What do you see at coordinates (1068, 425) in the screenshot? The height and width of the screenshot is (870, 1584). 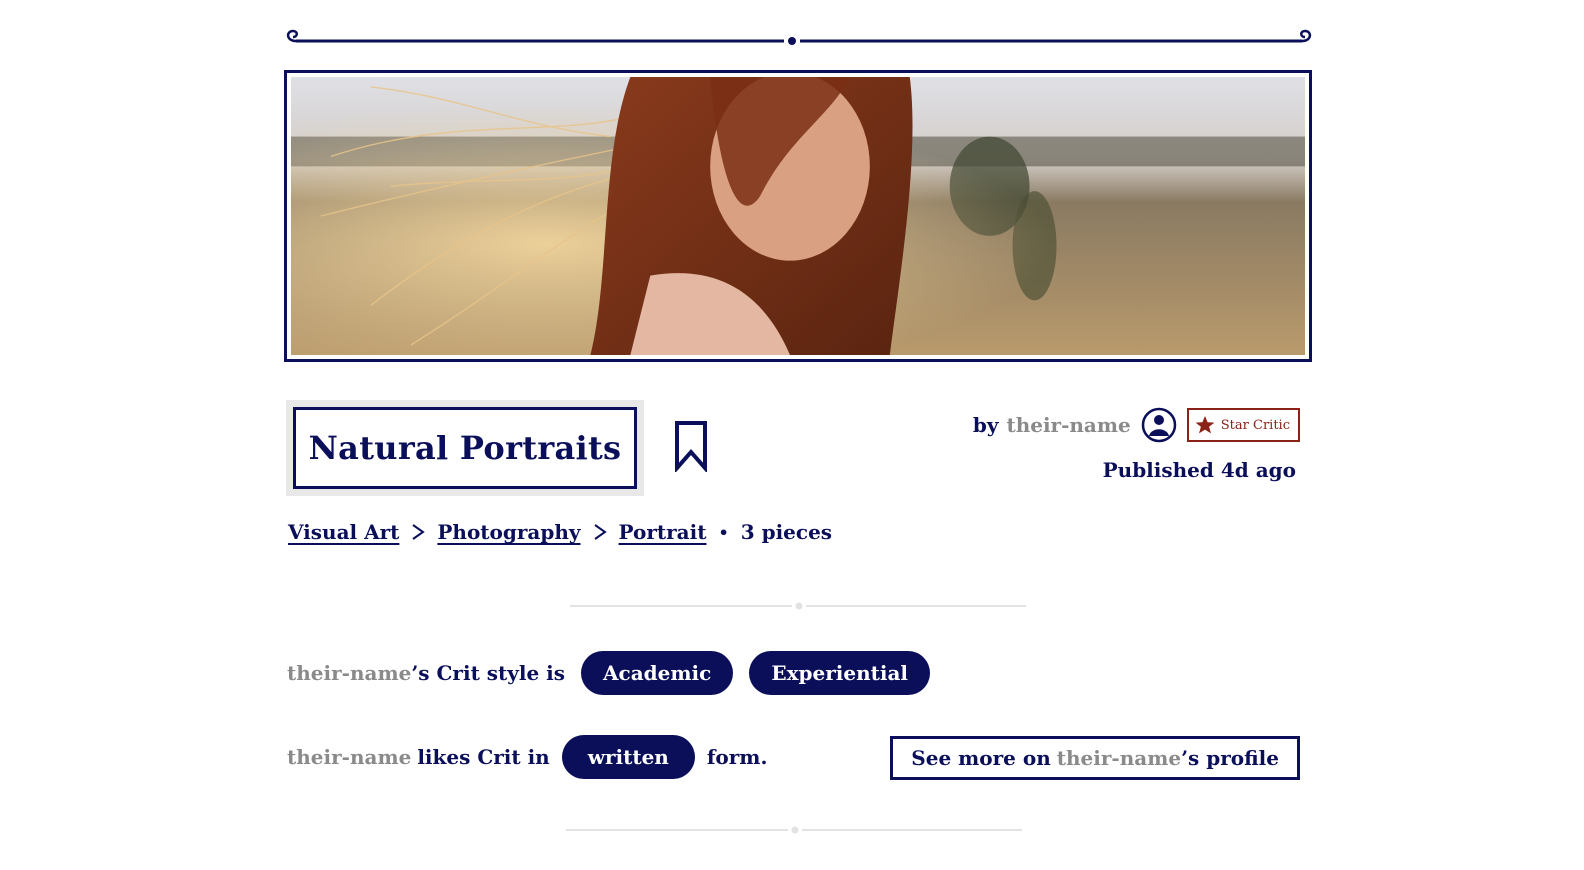 I see `author-name-link: their-name` at bounding box center [1068, 425].